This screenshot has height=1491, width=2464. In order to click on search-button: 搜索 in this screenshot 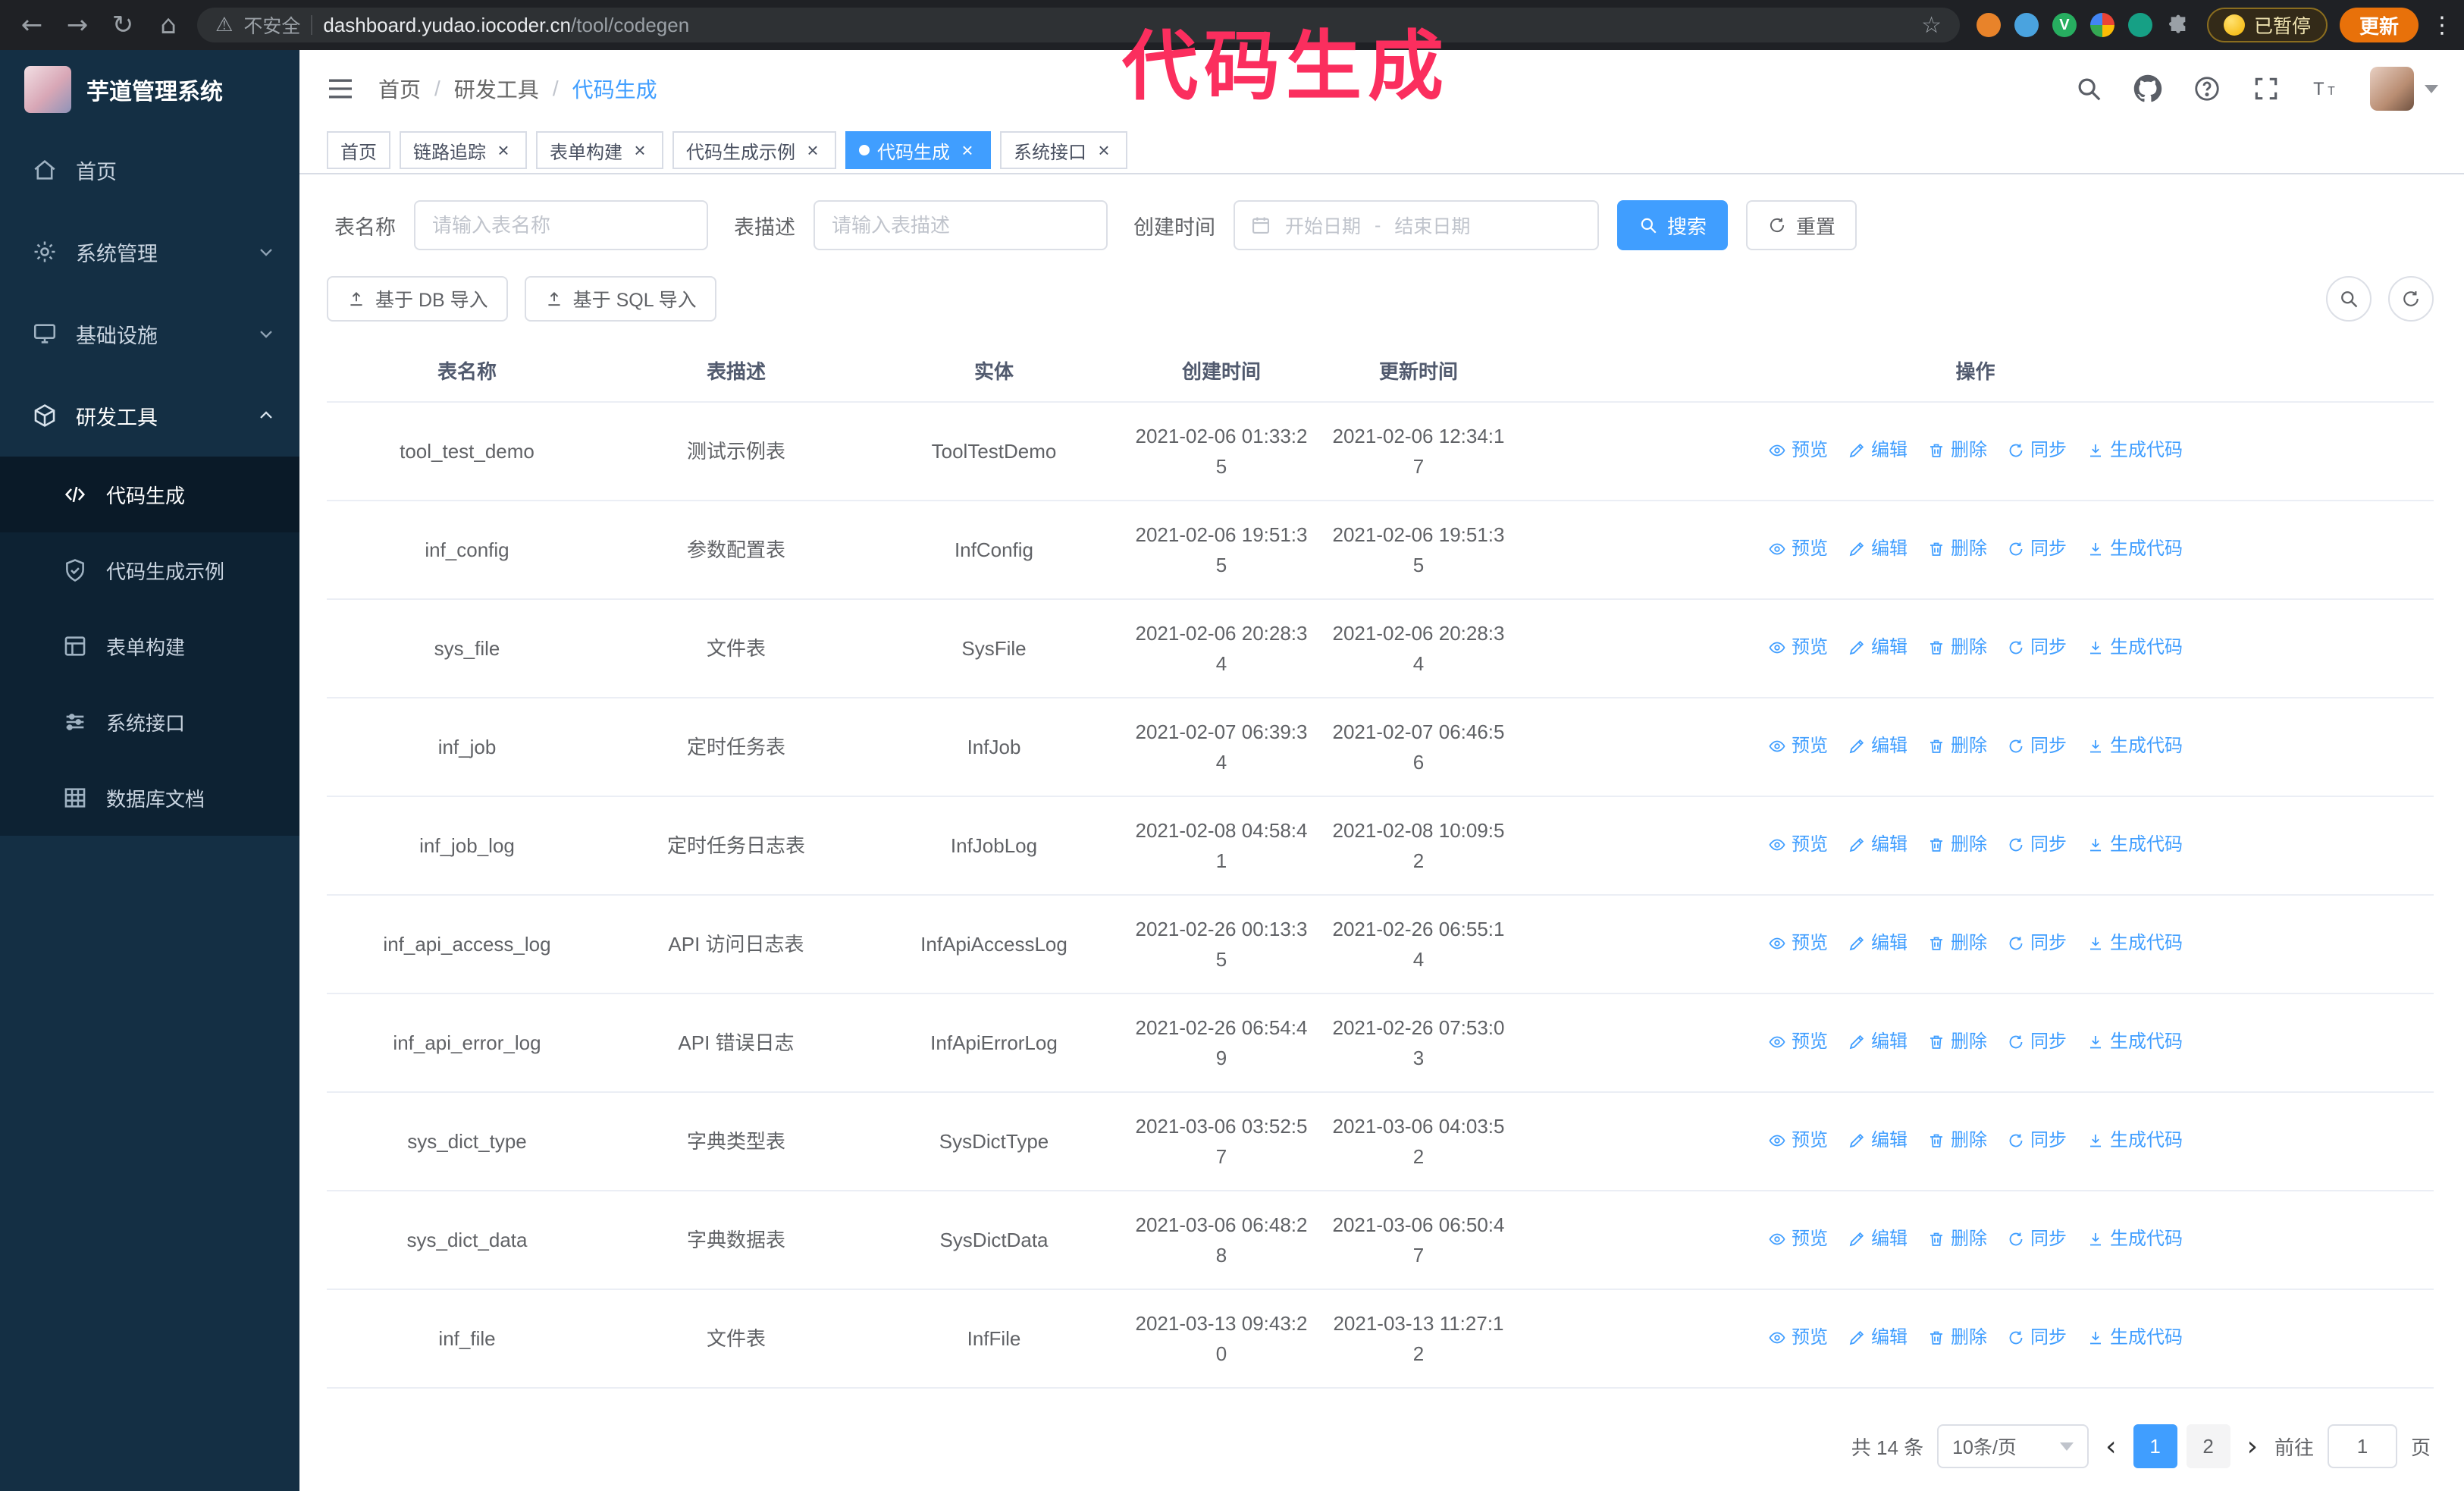, I will do `click(1673, 225)`.